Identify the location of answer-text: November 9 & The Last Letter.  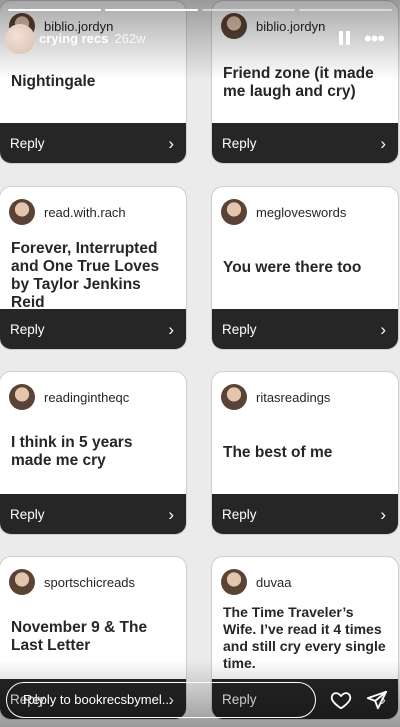
(79, 636).